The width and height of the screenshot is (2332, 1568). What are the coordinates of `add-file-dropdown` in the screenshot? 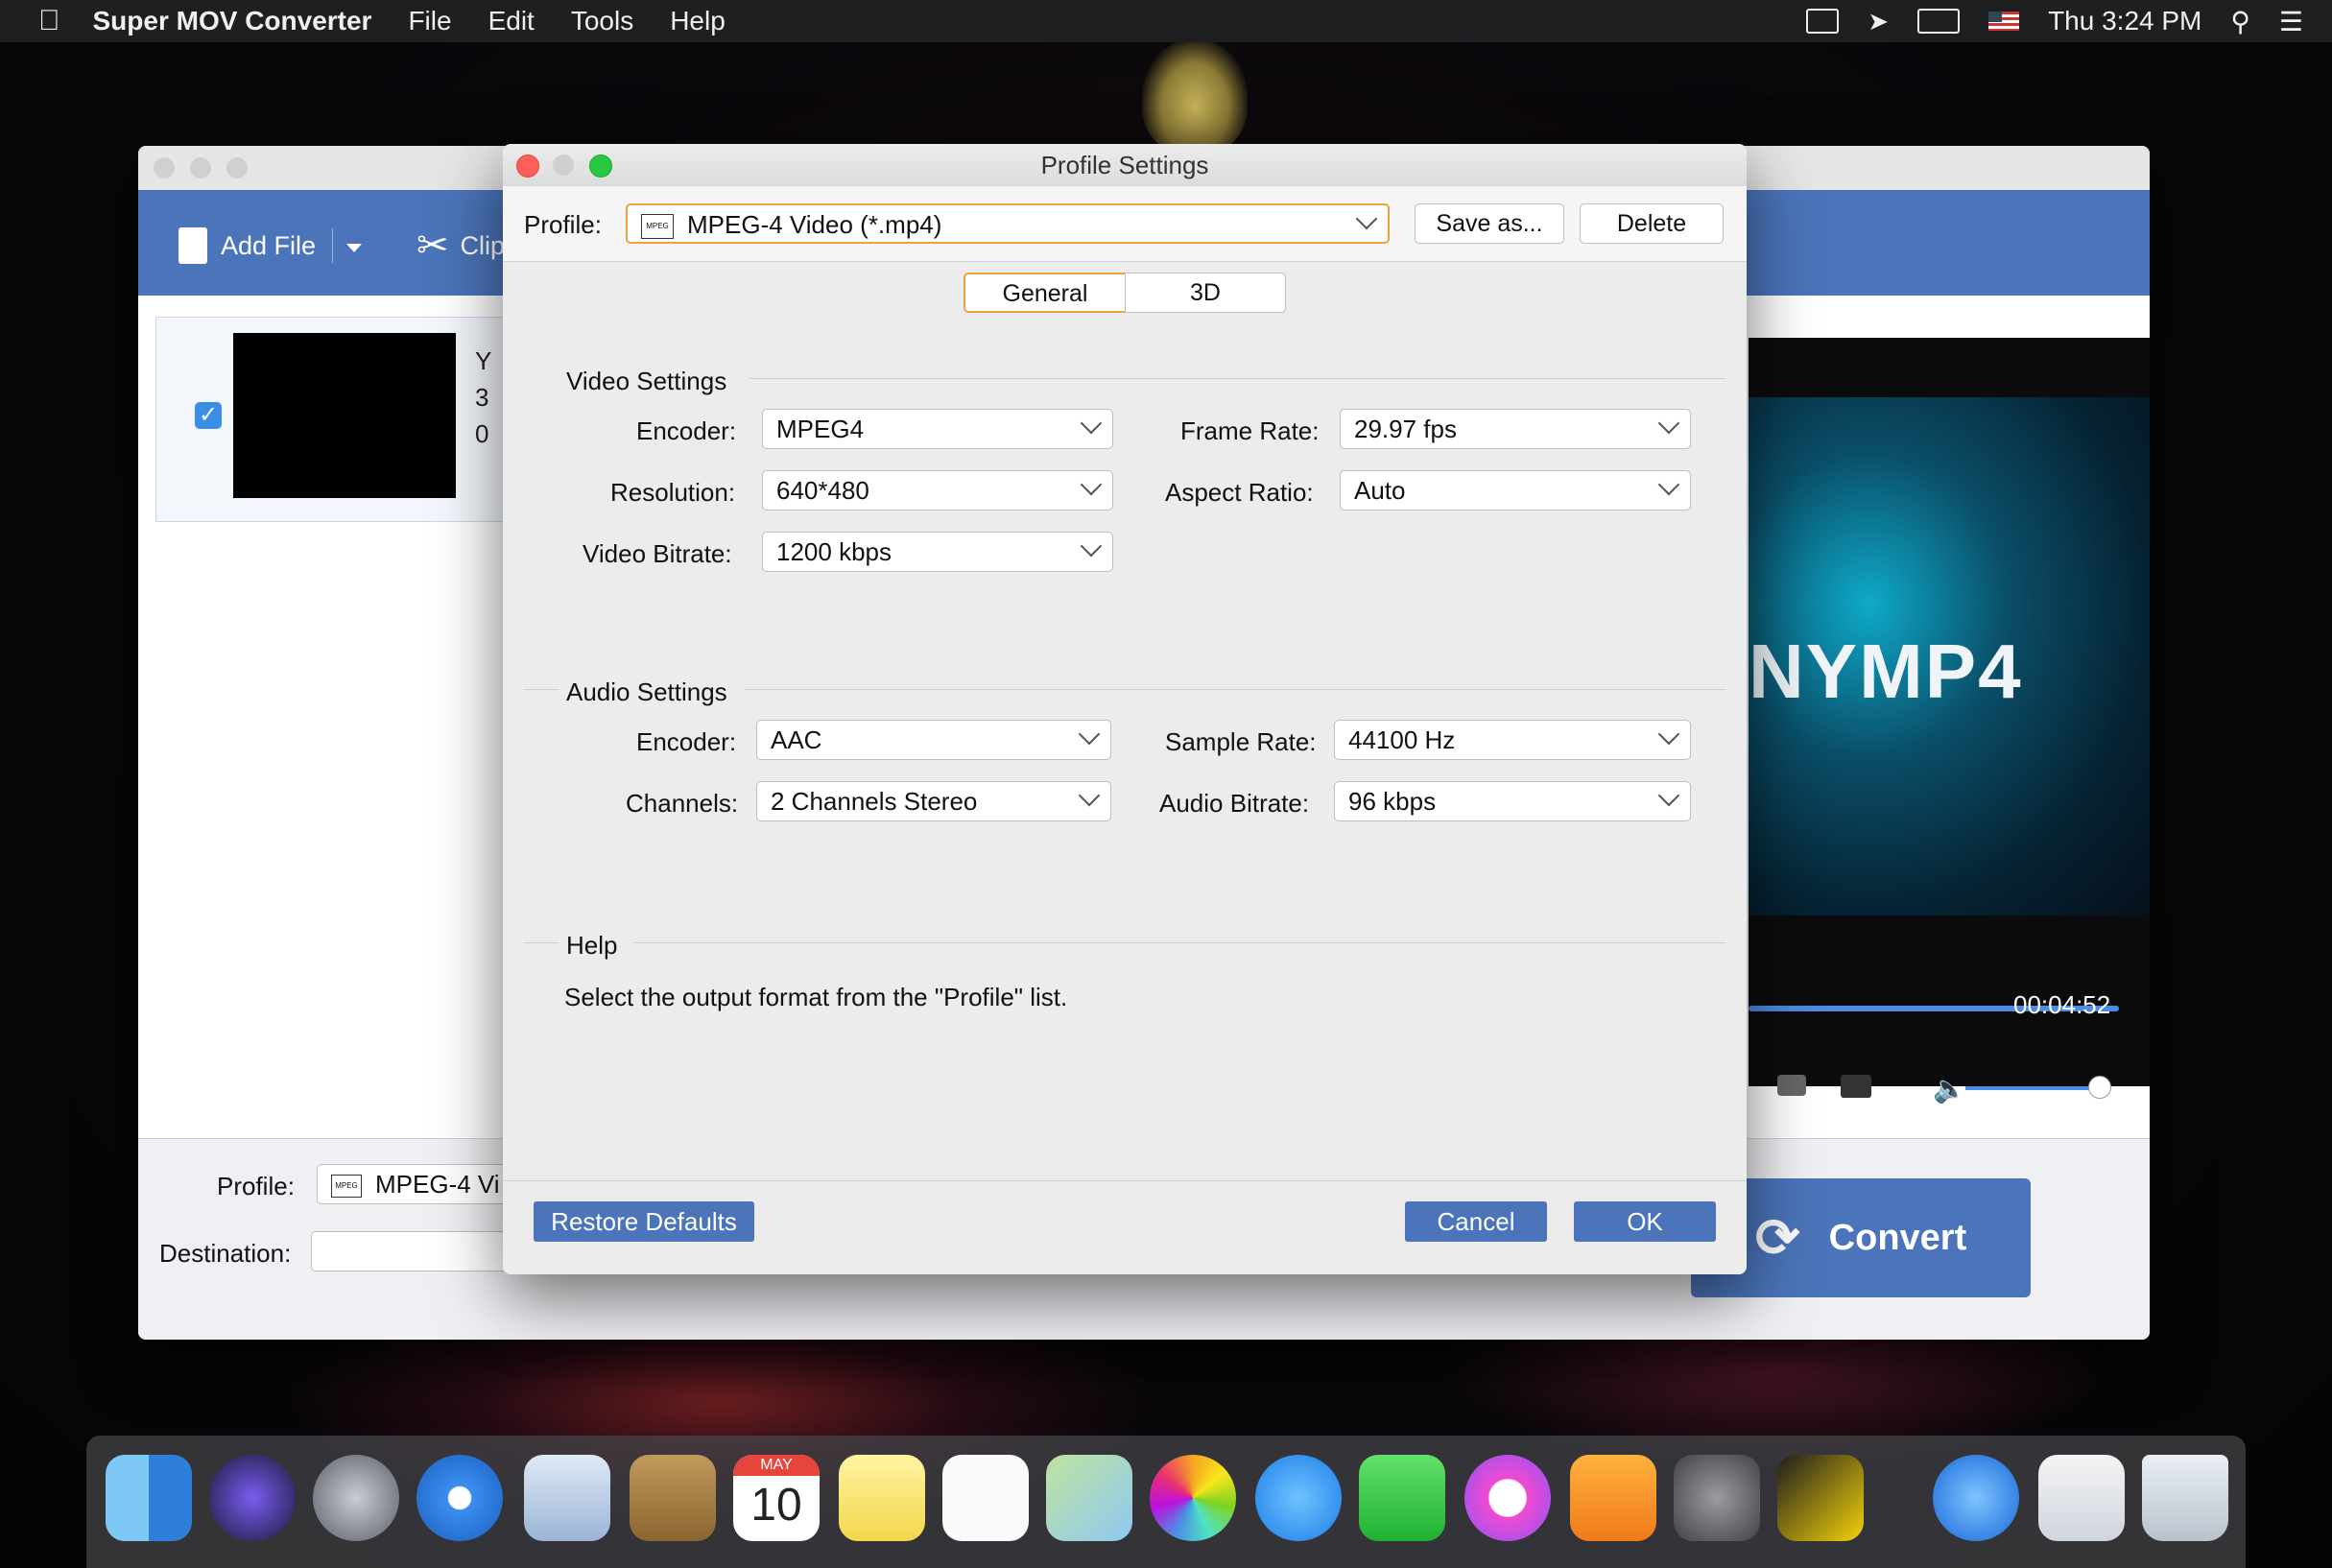 It's located at (351, 245).